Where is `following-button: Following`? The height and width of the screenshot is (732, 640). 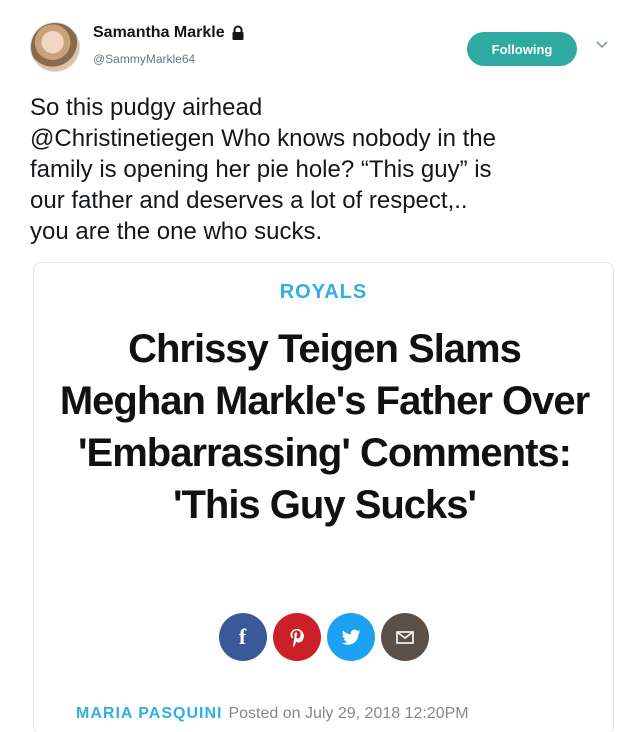 following-button: Following is located at coordinates (522, 49).